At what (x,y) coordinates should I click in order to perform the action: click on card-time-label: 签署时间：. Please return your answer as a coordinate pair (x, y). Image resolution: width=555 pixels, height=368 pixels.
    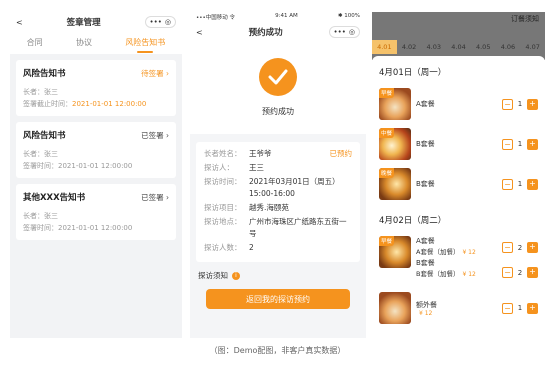
    Looking at the image, I should click on (40, 166).